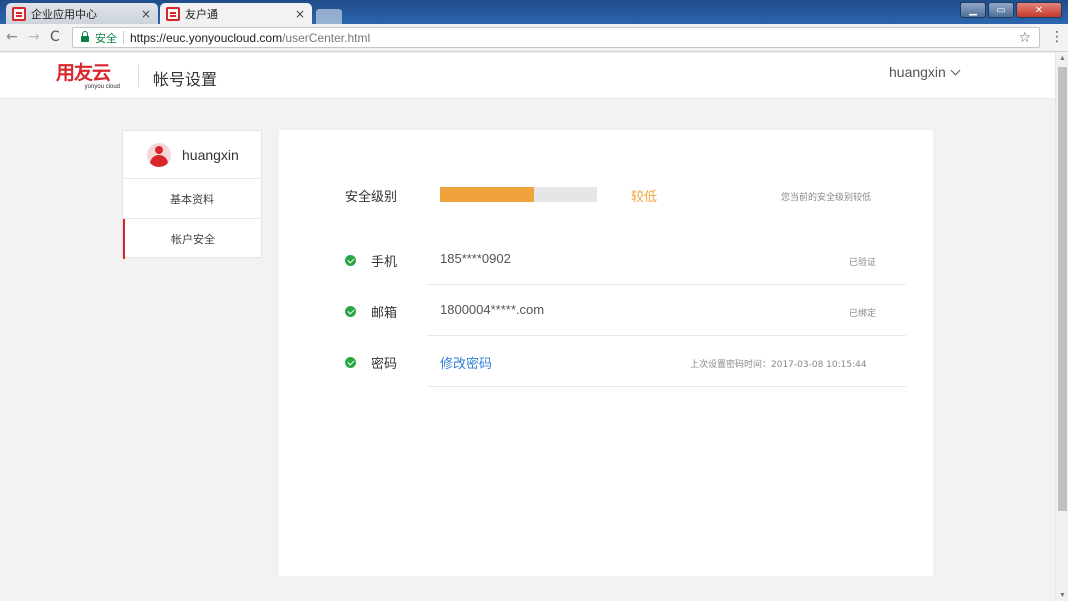 The width and height of the screenshot is (1068, 601). Describe the element at coordinates (326, 37) in the screenshot. I see `url-path: /userCenter.html` at that location.